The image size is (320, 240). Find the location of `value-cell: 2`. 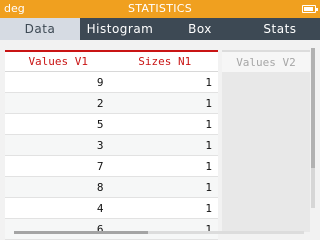

value-cell: 2 is located at coordinates (59, 103).